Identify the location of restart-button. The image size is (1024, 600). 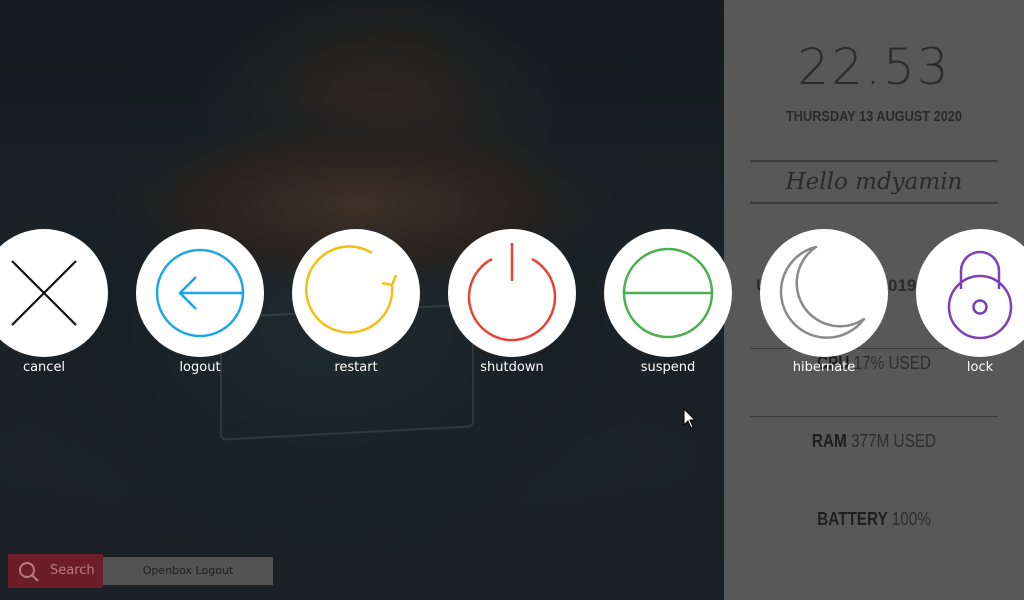
(356, 293).